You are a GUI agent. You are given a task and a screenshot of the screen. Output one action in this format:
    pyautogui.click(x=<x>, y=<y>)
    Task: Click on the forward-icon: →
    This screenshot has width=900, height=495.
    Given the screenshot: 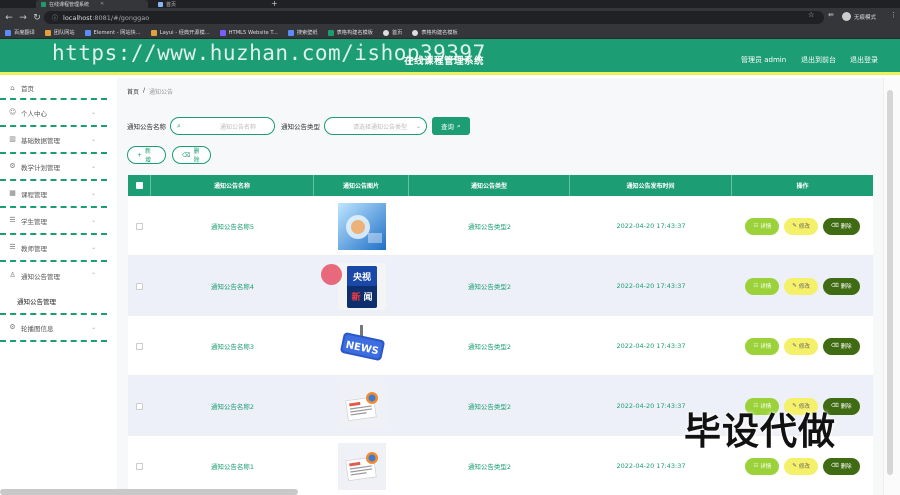 What is the action you would take?
    pyautogui.click(x=23, y=18)
    